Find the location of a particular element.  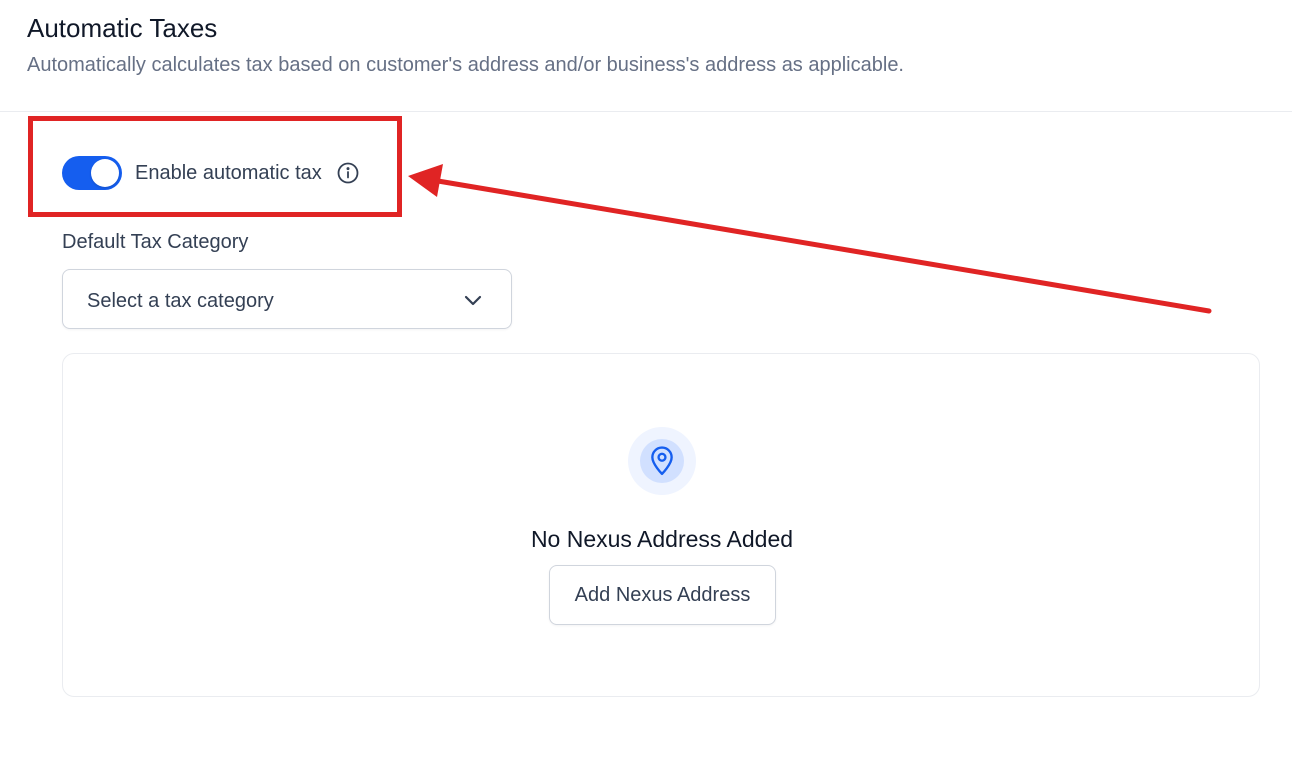

tax-category-select: Select a tax category is located at coordinates (287, 299).